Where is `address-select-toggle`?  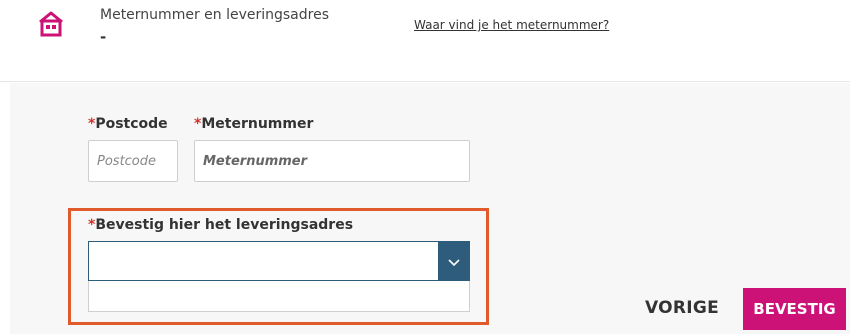
address-select-toggle is located at coordinates (454, 261).